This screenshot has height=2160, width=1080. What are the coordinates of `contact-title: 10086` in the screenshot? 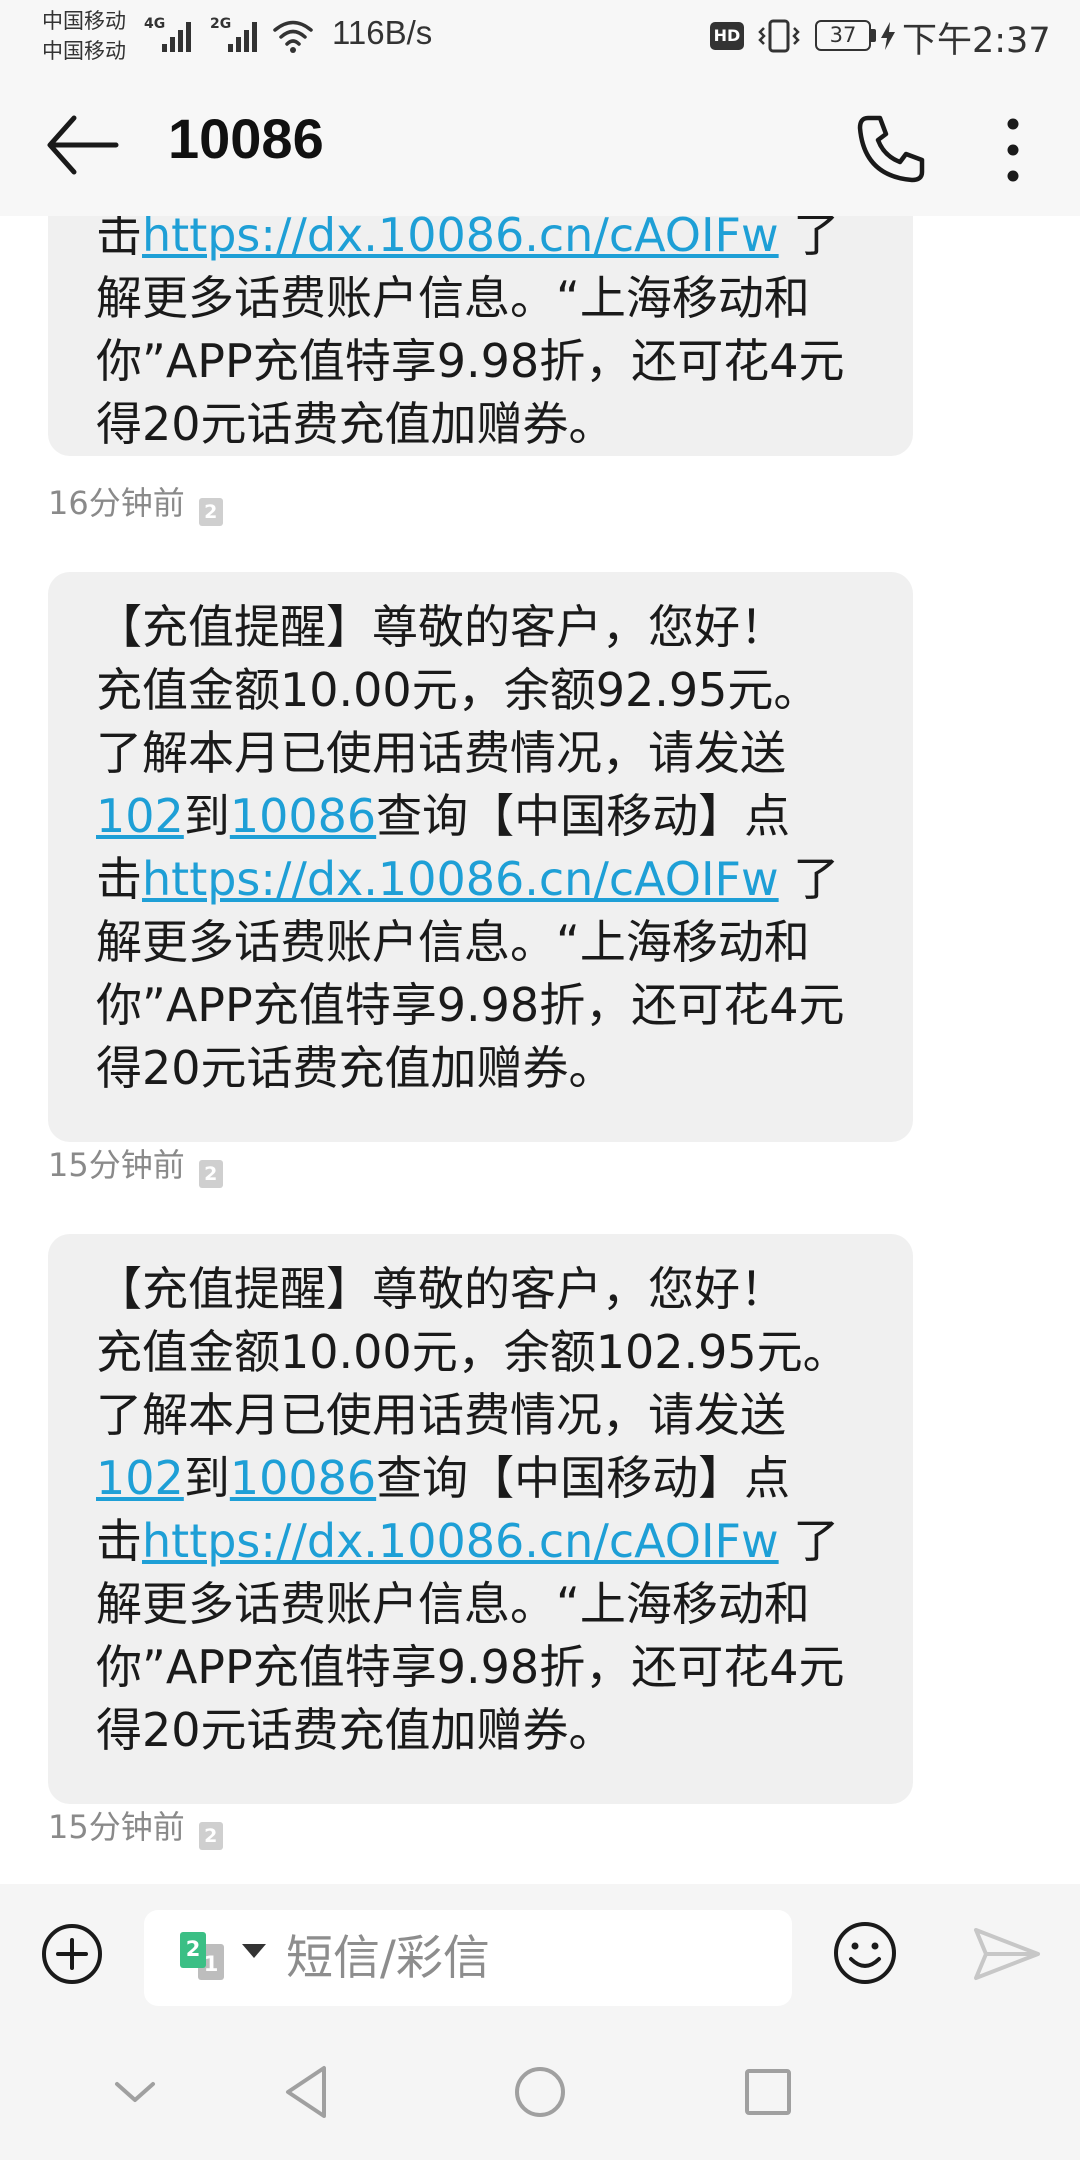 It's located at (246, 138).